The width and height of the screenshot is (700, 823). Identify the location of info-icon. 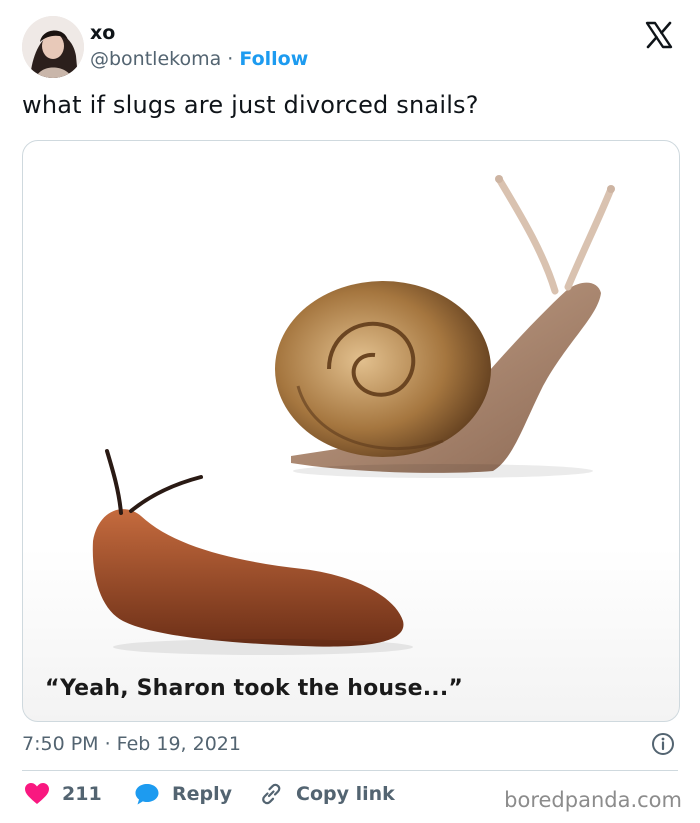
(663, 744).